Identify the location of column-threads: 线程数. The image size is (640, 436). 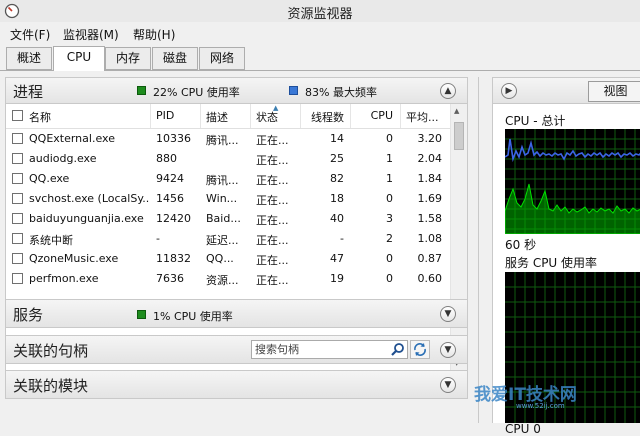
(325, 117).